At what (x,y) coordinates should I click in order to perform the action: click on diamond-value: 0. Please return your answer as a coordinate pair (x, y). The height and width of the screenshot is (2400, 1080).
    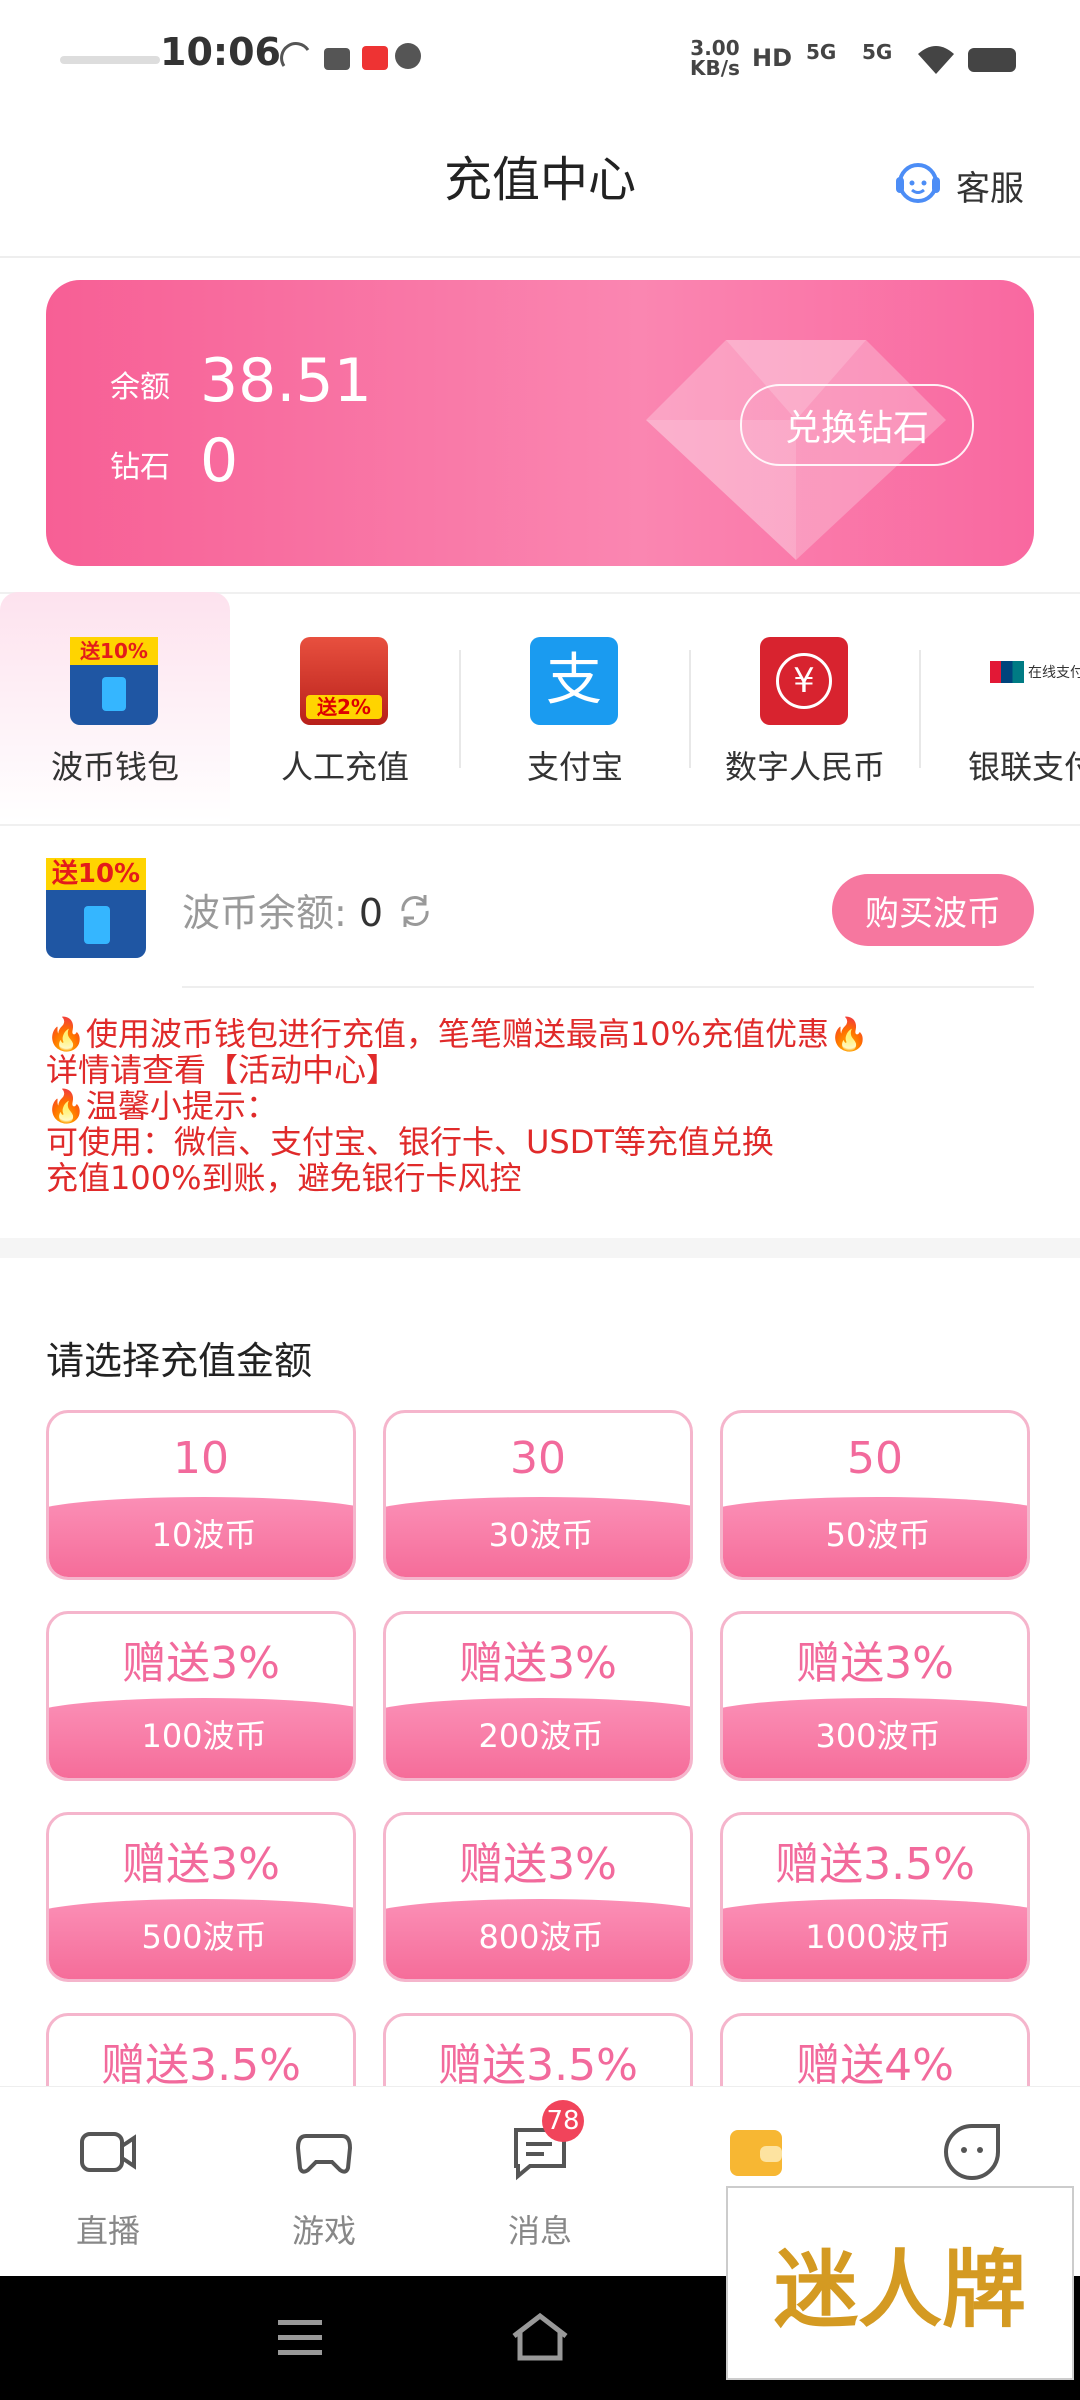
    Looking at the image, I should click on (219, 461).